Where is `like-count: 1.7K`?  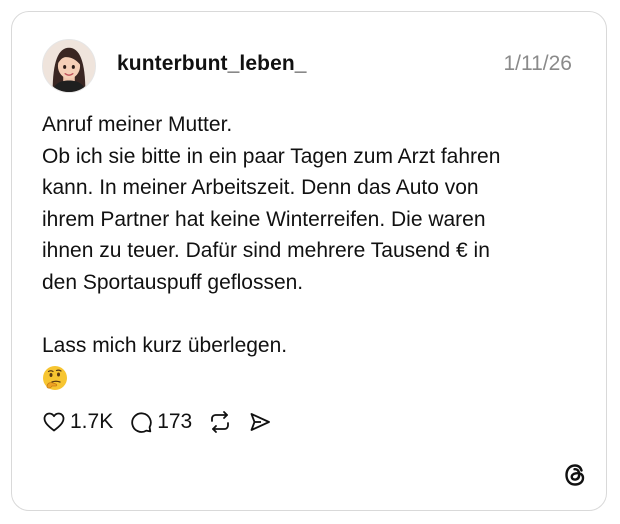 like-count: 1.7K is located at coordinates (92, 421).